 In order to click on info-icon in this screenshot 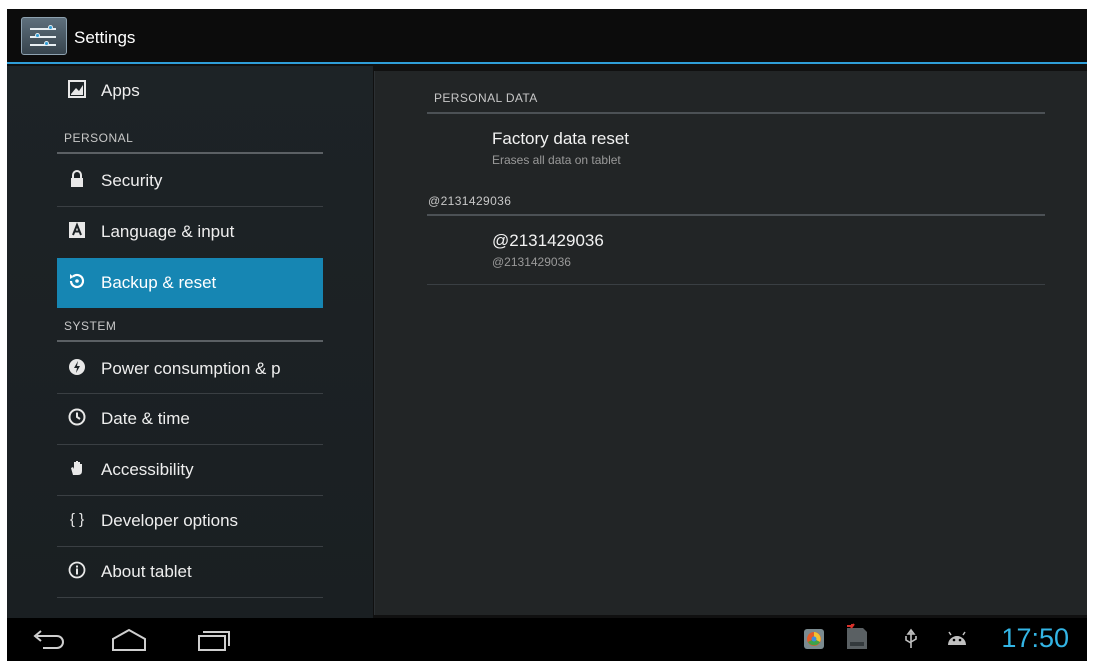, I will do `click(77, 571)`.